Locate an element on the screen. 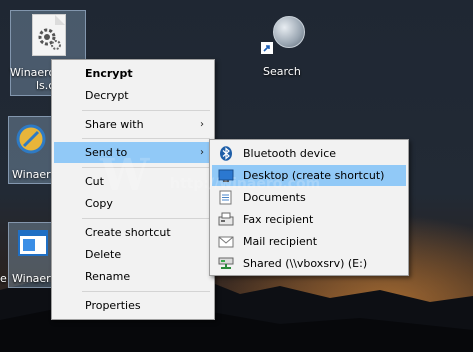 The height and width of the screenshot is (352, 473). menu-item-rename: Rename is located at coordinates (133, 276).